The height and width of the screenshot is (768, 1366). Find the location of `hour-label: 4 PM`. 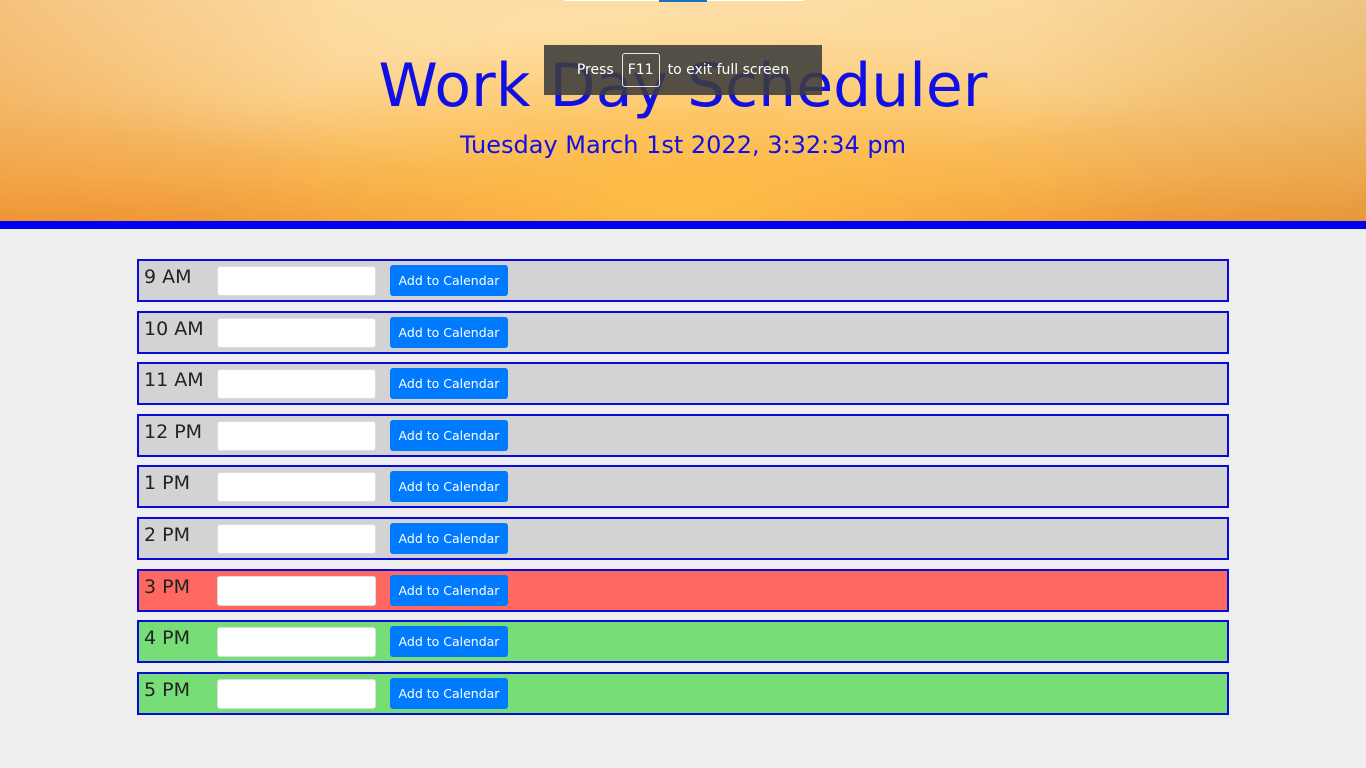

hour-label: 4 PM is located at coordinates (167, 638).